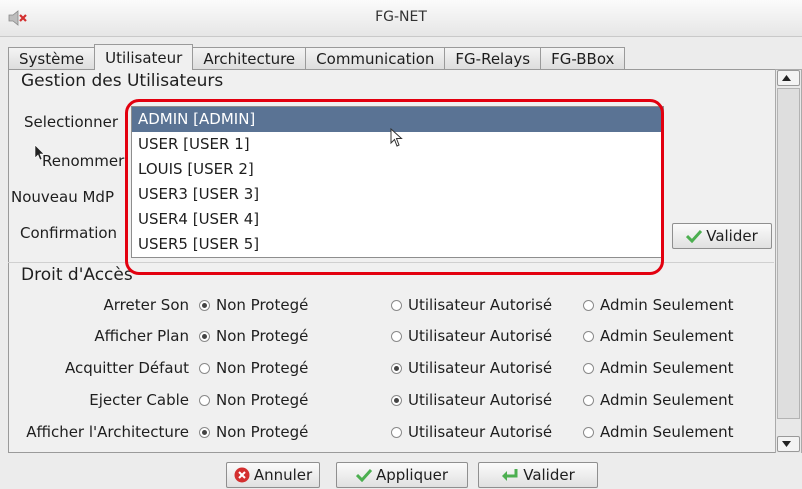 The width and height of the screenshot is (802, 489). I want to click on access-row-label: Acquitter Défaut, so click(126, 368).